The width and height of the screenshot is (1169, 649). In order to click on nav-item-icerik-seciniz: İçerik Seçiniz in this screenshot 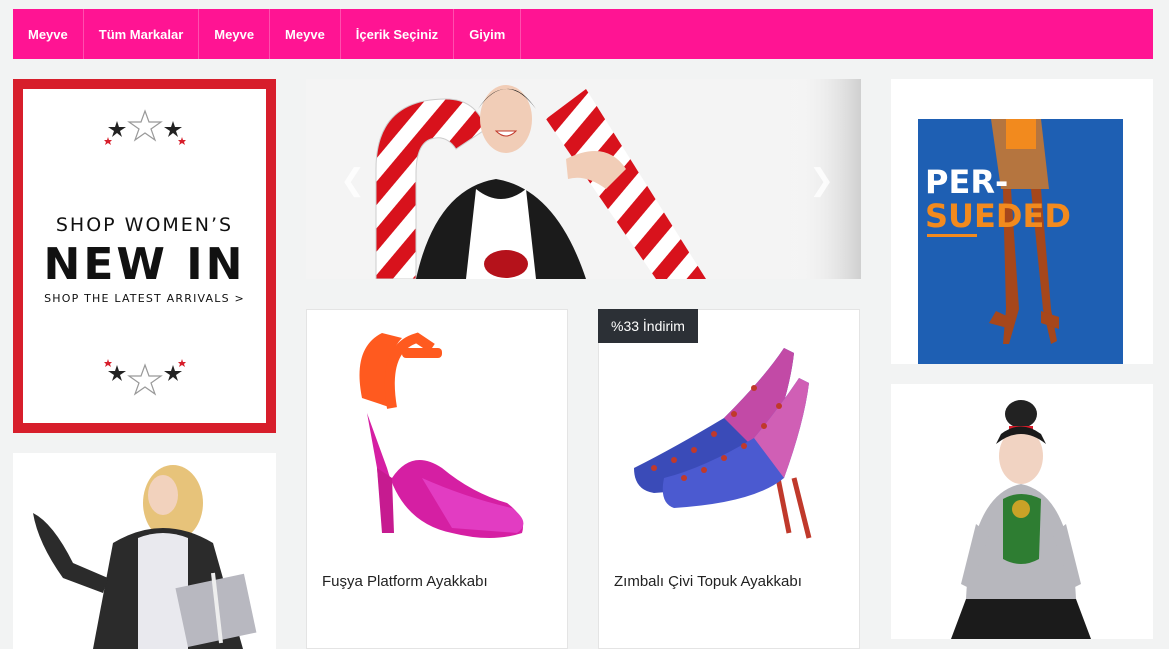, I will do `click(398, 34)`.